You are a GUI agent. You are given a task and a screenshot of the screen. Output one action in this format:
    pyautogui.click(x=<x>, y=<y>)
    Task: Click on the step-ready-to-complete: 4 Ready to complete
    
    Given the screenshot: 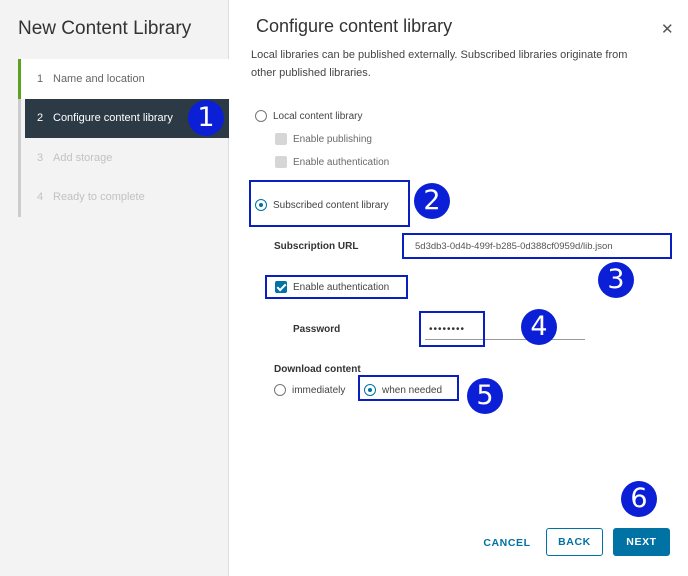 What is the action you would take?
    pyautogui.click(x=125, y=198)
    